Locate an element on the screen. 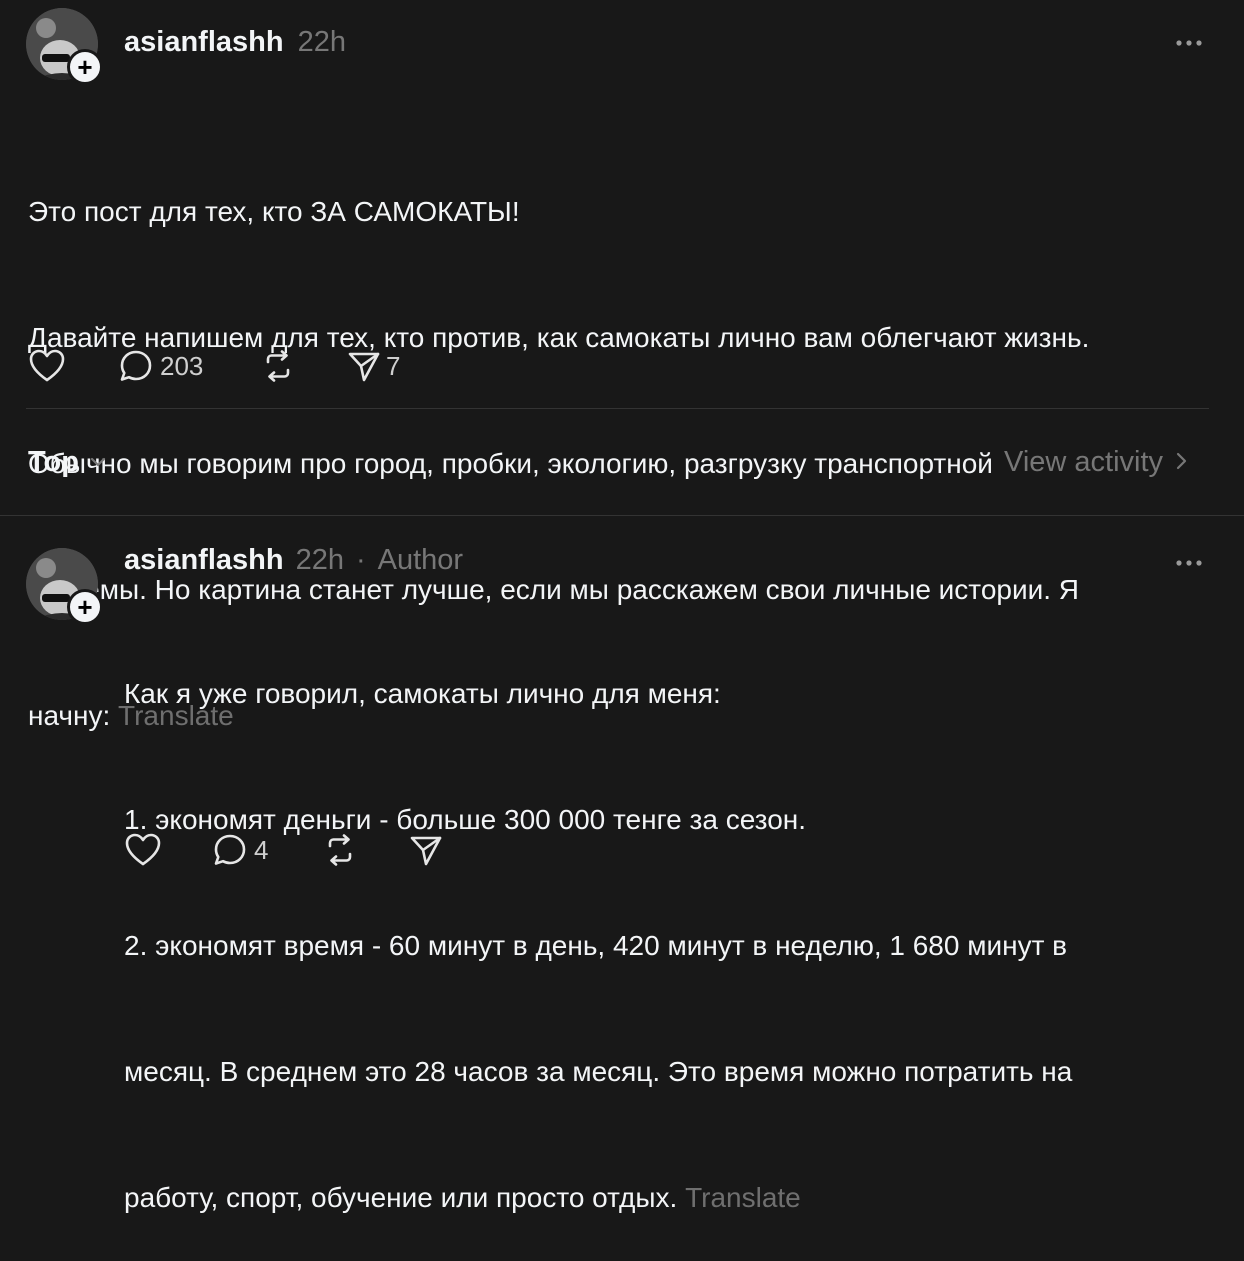  view-activity-link: View activity is located at coordinates (1096, 462).